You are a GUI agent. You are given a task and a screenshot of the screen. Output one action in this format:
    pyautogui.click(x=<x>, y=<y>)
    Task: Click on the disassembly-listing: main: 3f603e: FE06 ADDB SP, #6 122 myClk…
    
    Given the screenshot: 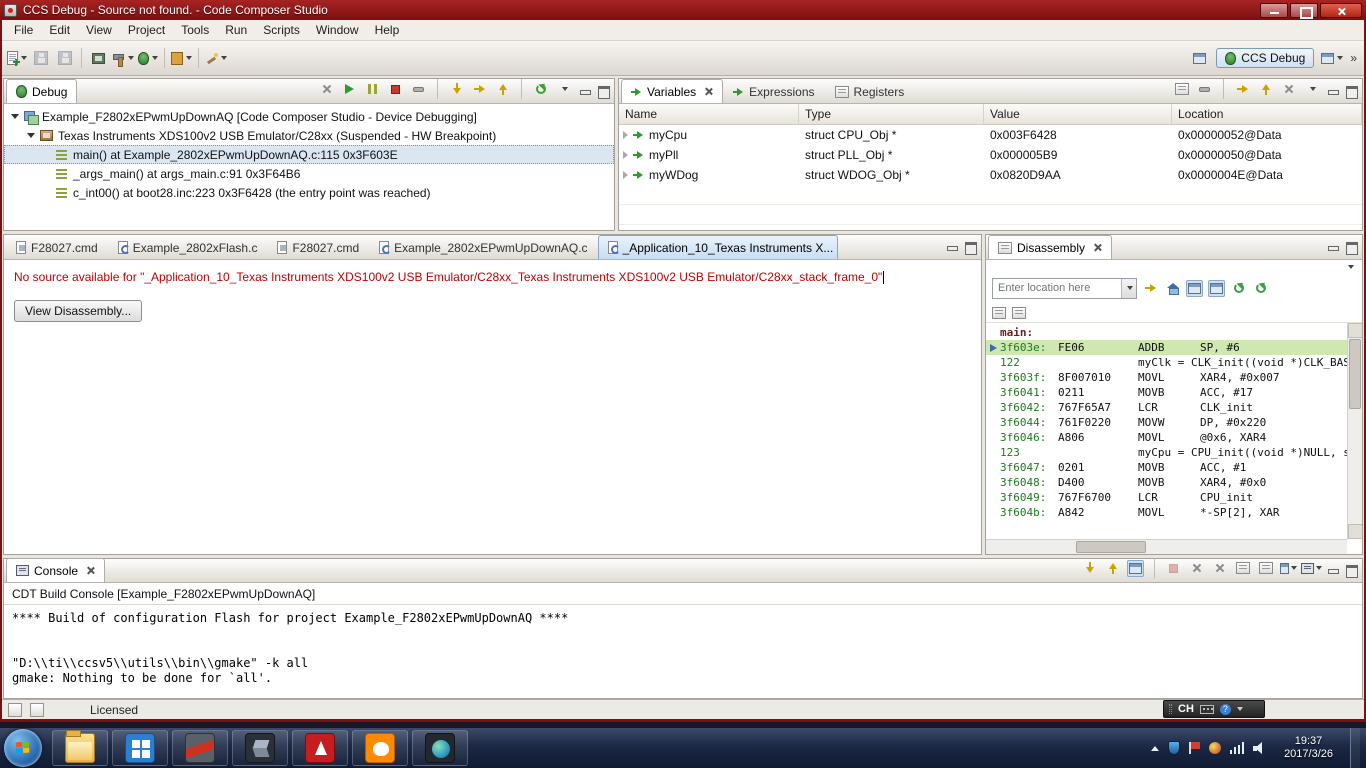 What is the action you would take?
    pyautogui.click(x=1174, y=438)
    